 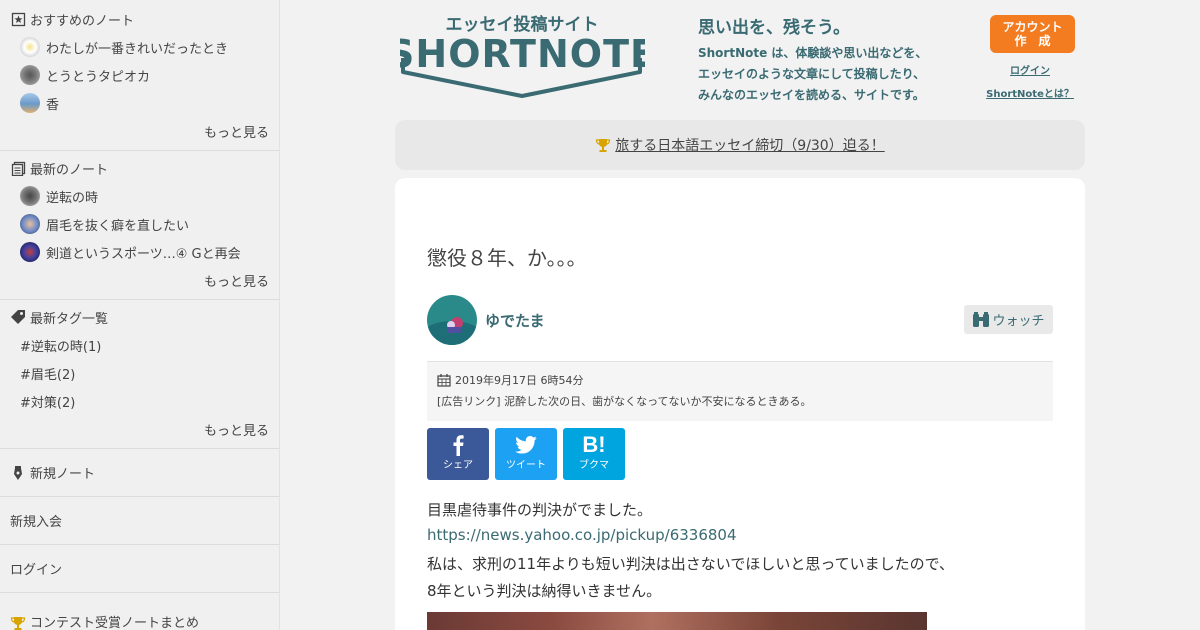 What do you see at coordinates (1018, 321) in the screenshot?
I see `watch-label: ウォッチ` at bounding box center [1018, 321].